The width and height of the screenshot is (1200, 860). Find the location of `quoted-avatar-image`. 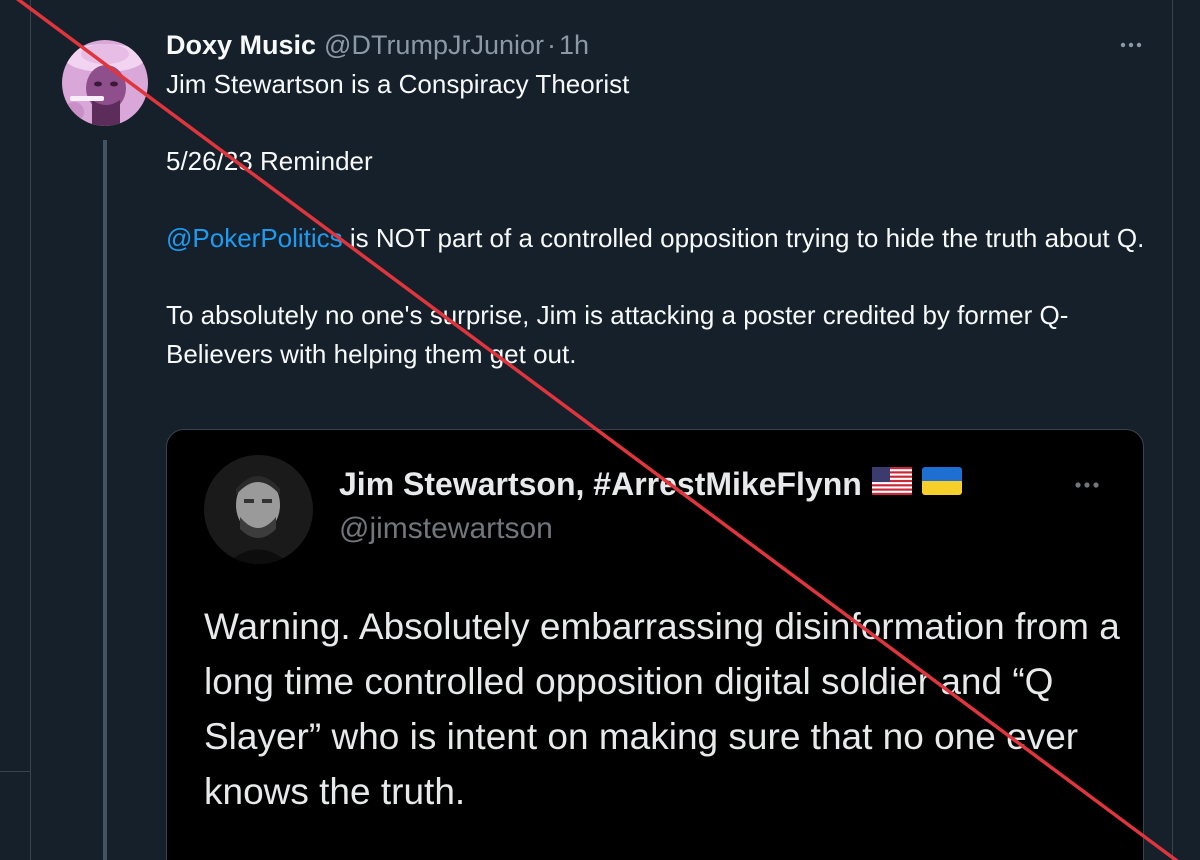

quoted-avatar-image is located at coordinates (258, 509).